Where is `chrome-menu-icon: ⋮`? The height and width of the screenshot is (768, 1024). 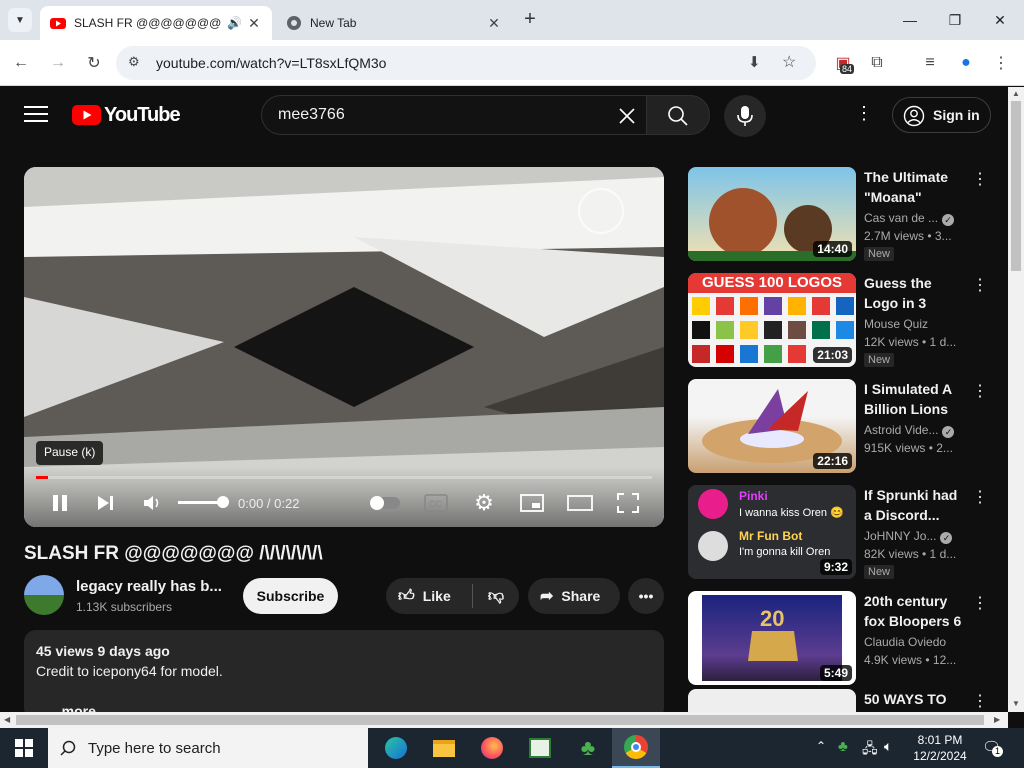 chrome-menu-icon: ⋮ is located at coordinates (1001, 63).